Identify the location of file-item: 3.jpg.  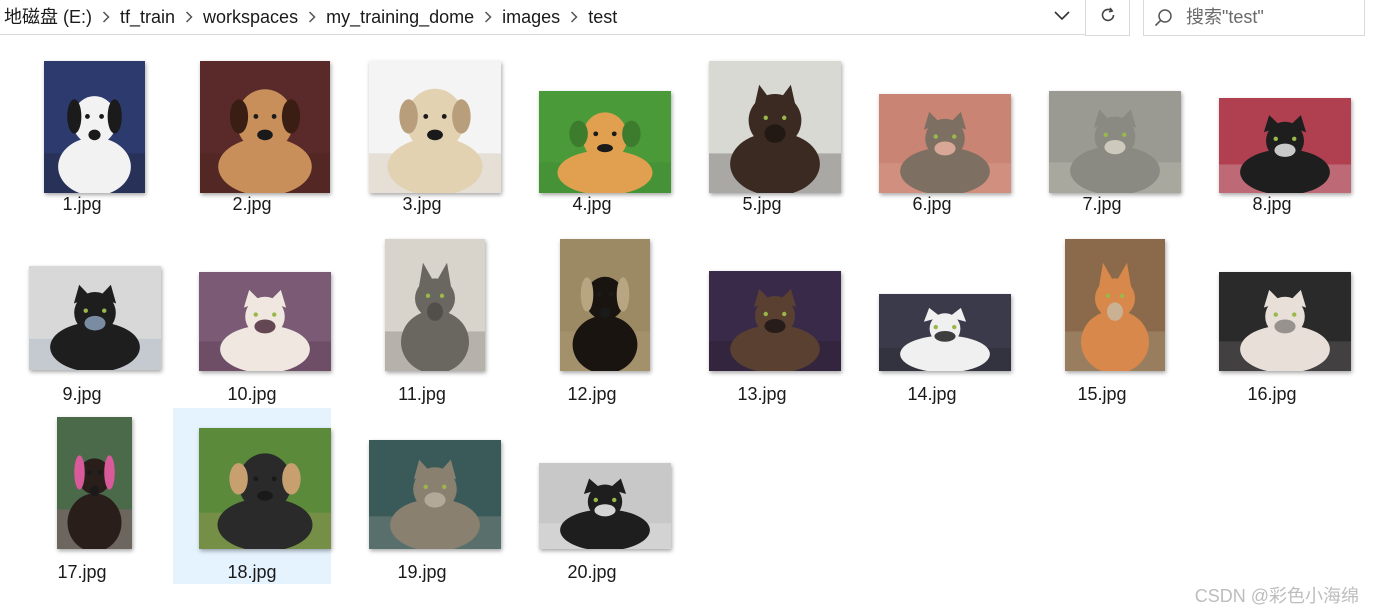
(422, 128).